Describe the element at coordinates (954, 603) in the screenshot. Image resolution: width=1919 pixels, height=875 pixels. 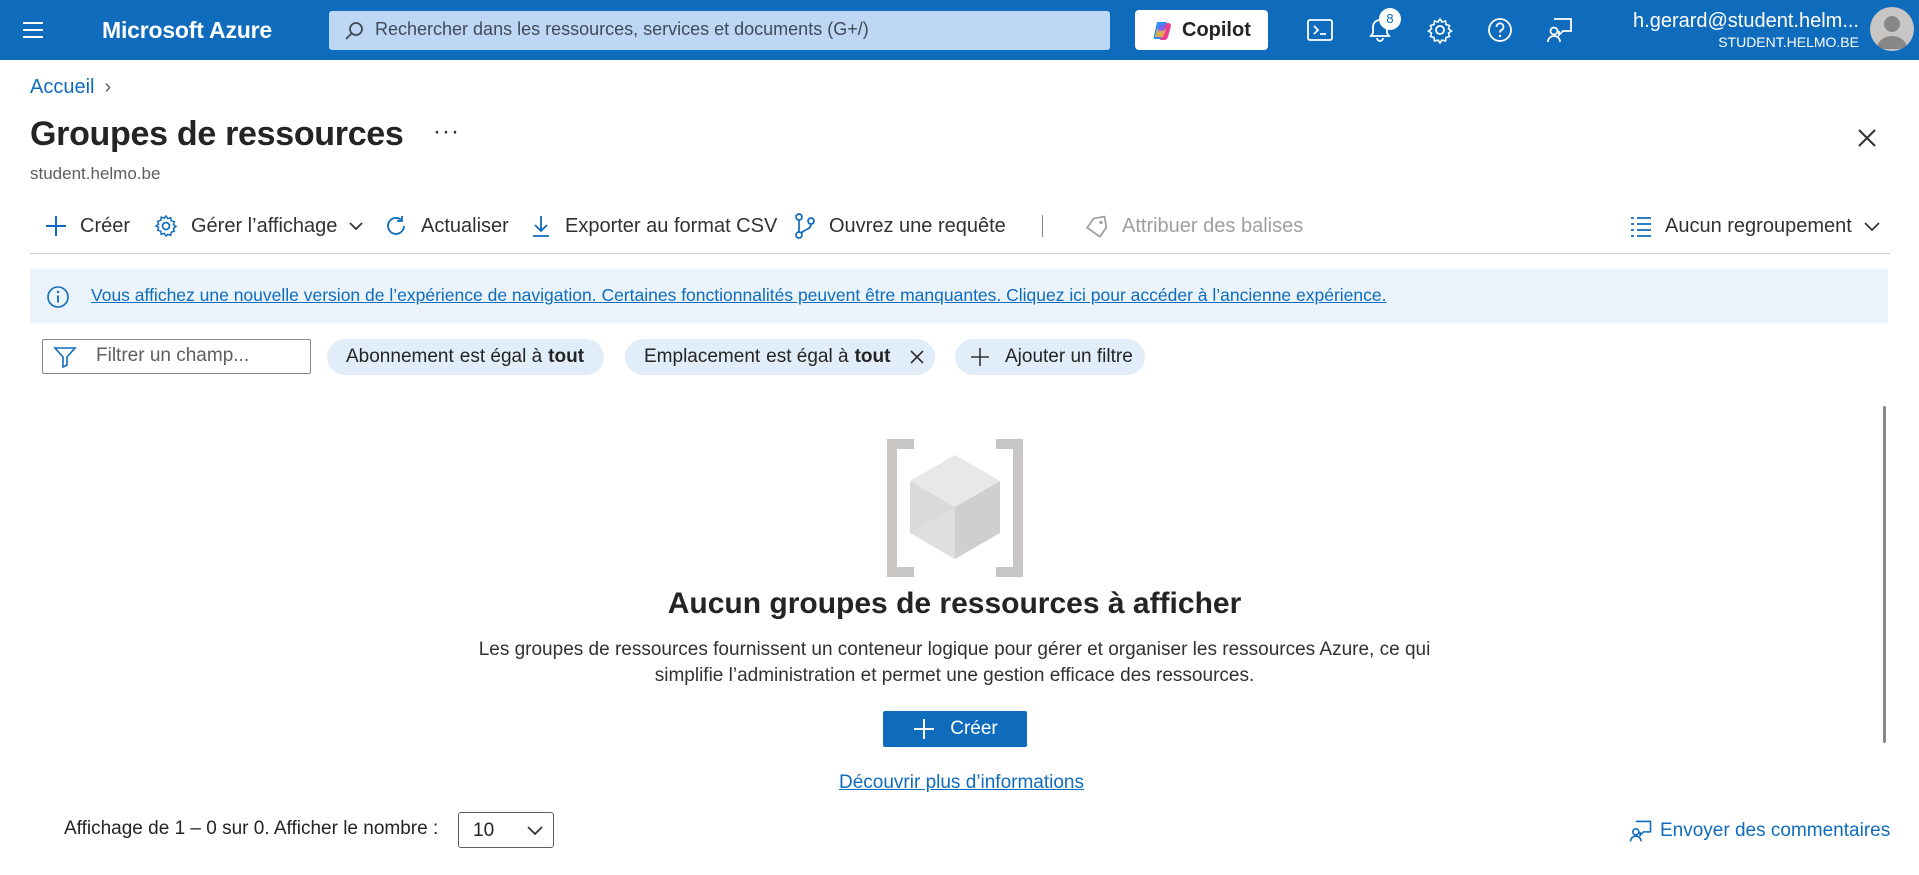
I see `empty-state-title: Aucun groupes de ressources à afficher` at that location.